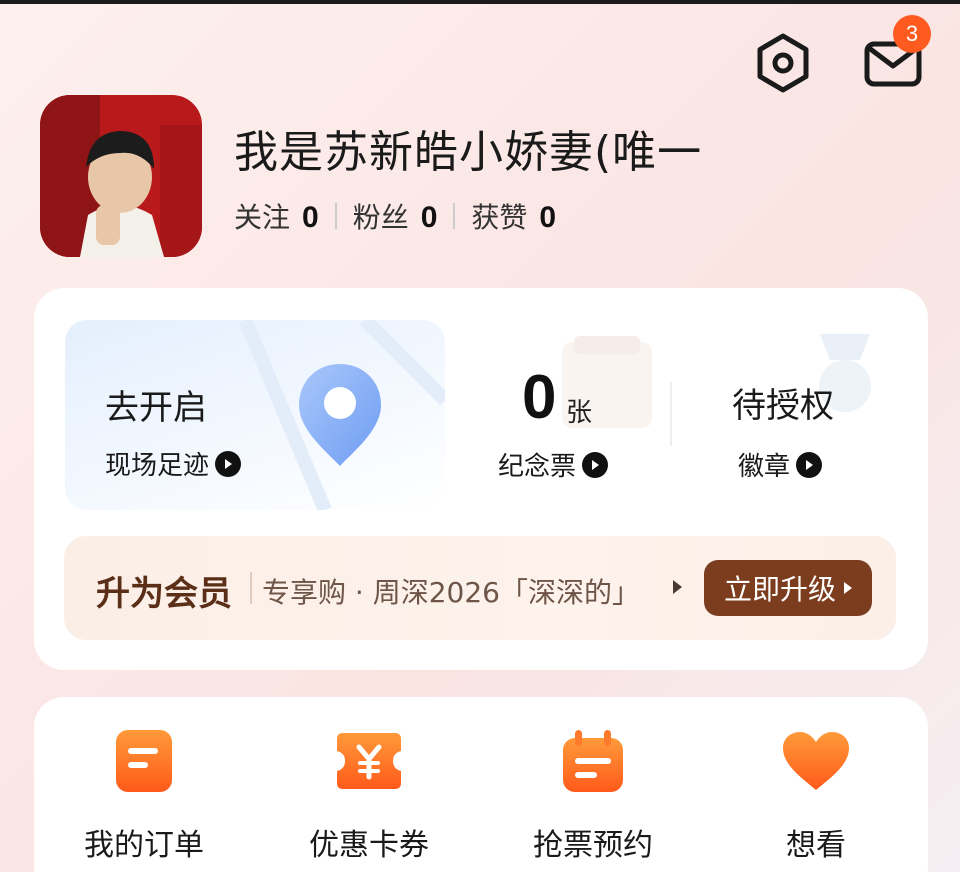 This screenshot has width=960, height=872. What do you see at coordinates (593, 845) in the screenshot?
I see `quick-action-label: 抢票预约` at bounding box center [593, 845].